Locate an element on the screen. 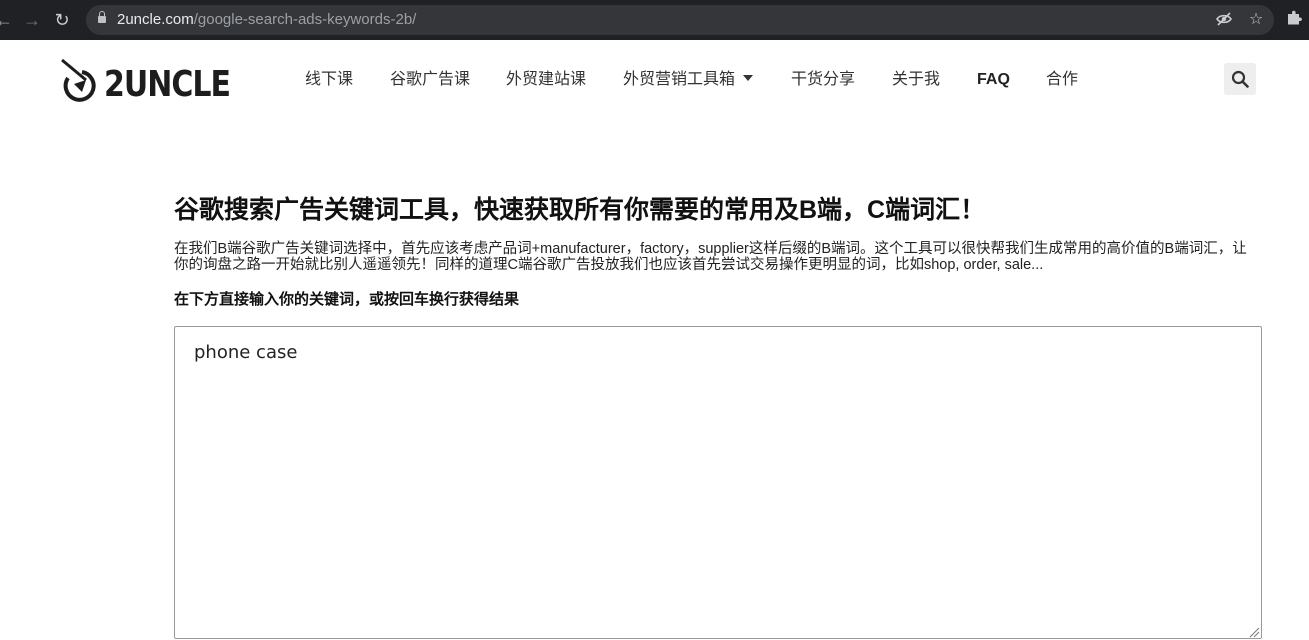 This screenshot has width=1309, height=640. nav-item-website-course: 外贸建站课 is located at coordinates (546, 80).